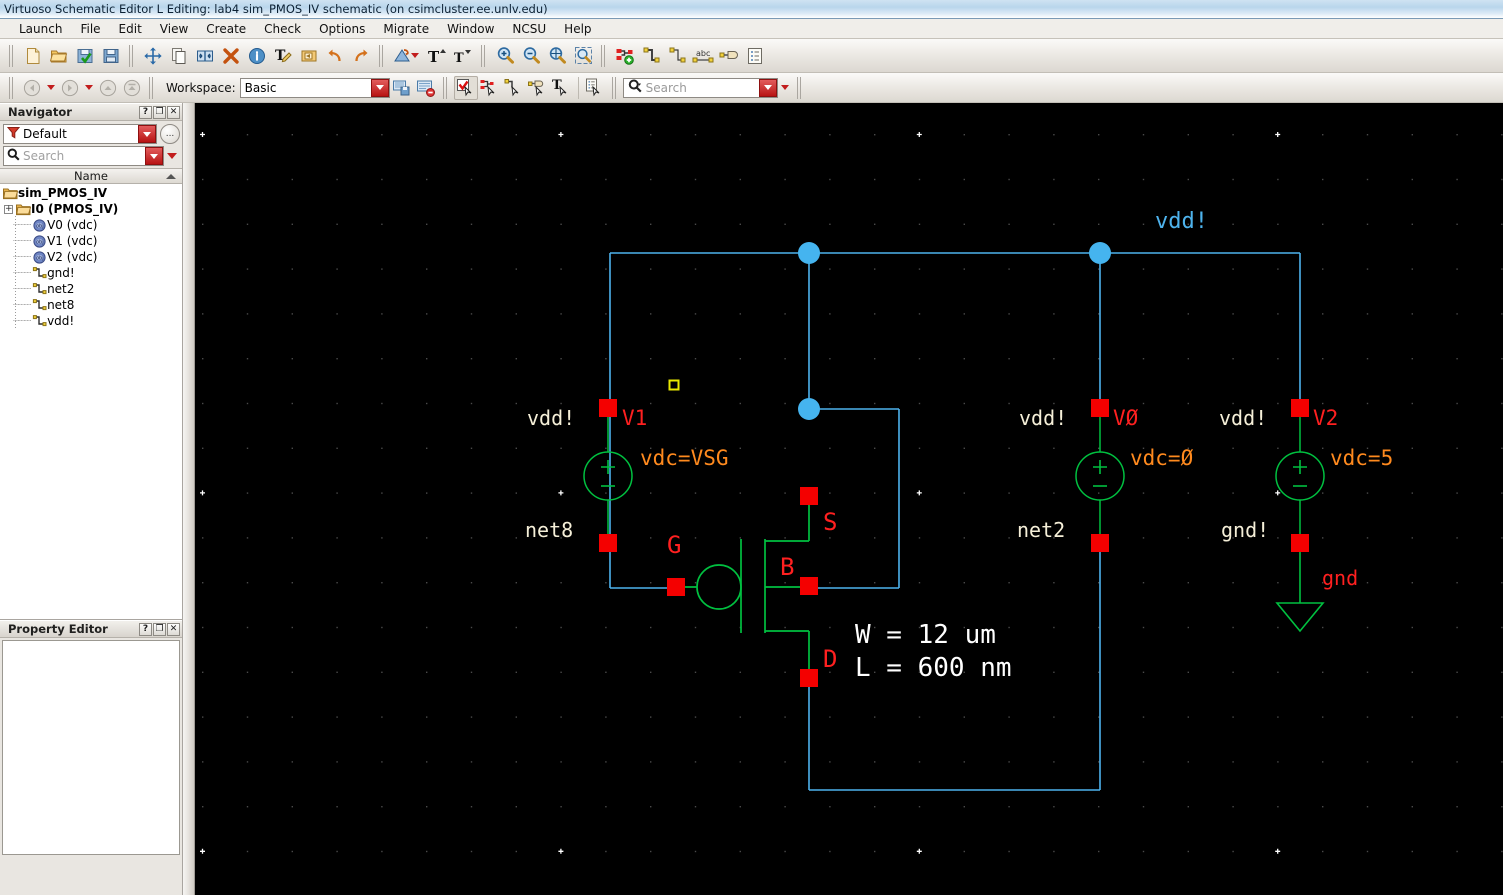 Image resolution: width=1503 pixels, height=895 pixels. I want to click on navigator-tree-item: ┈┈┈ net2, so click(91, 289).